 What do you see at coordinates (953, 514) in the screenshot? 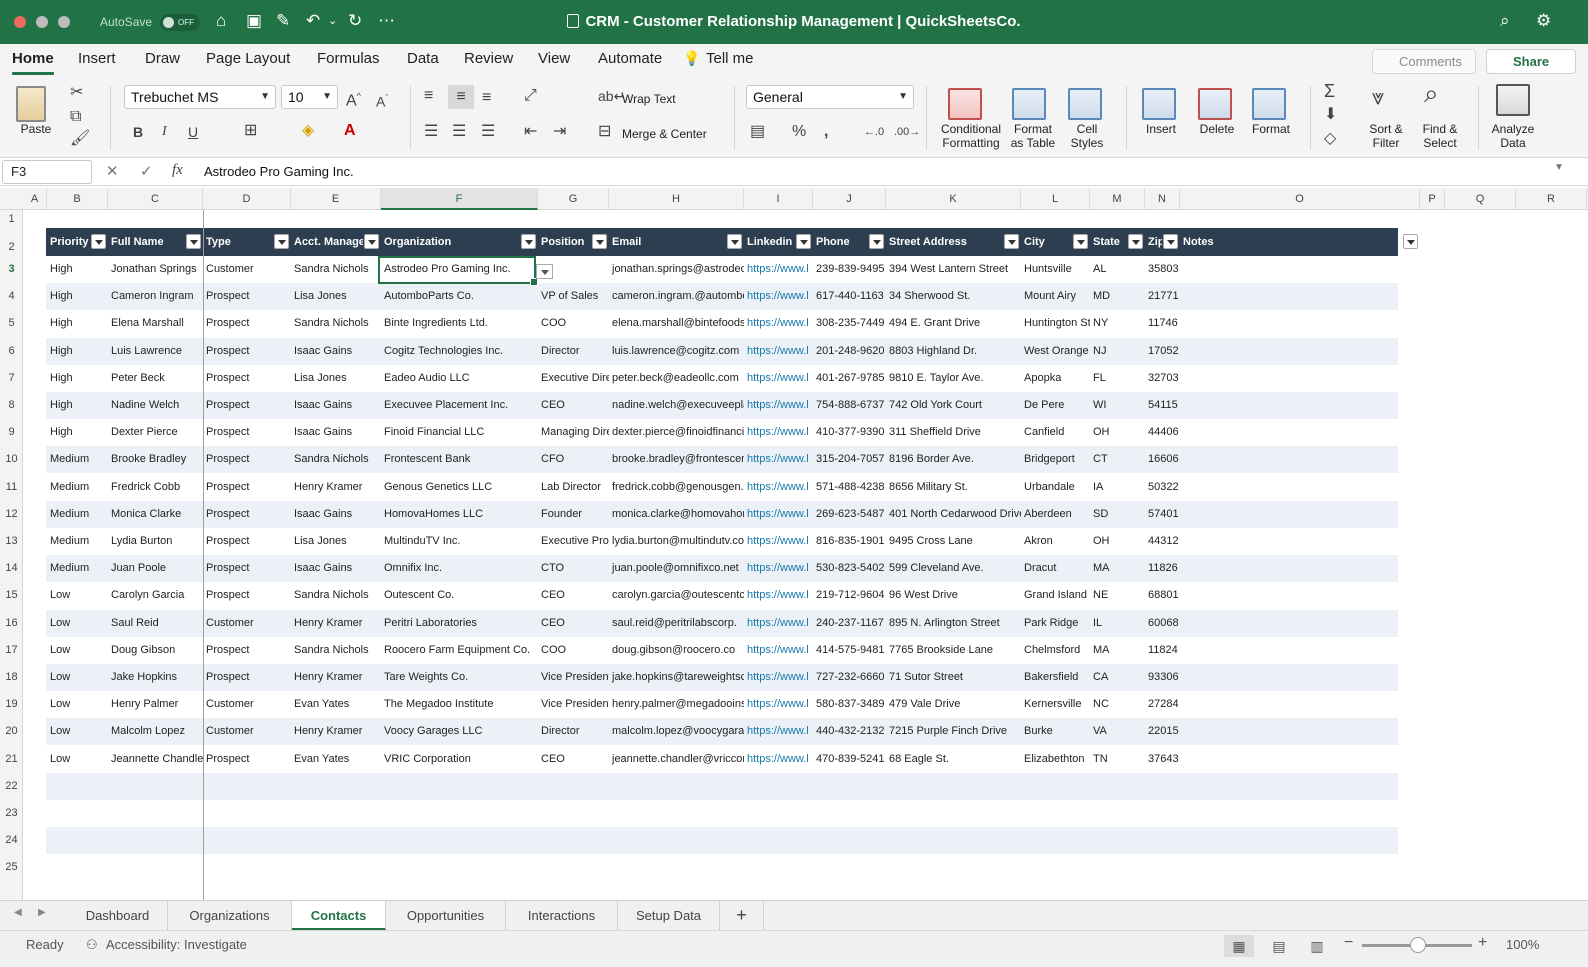
I see `cell-street-address: 401 North Cedarwood Drive` at bounding box center [953, 514].